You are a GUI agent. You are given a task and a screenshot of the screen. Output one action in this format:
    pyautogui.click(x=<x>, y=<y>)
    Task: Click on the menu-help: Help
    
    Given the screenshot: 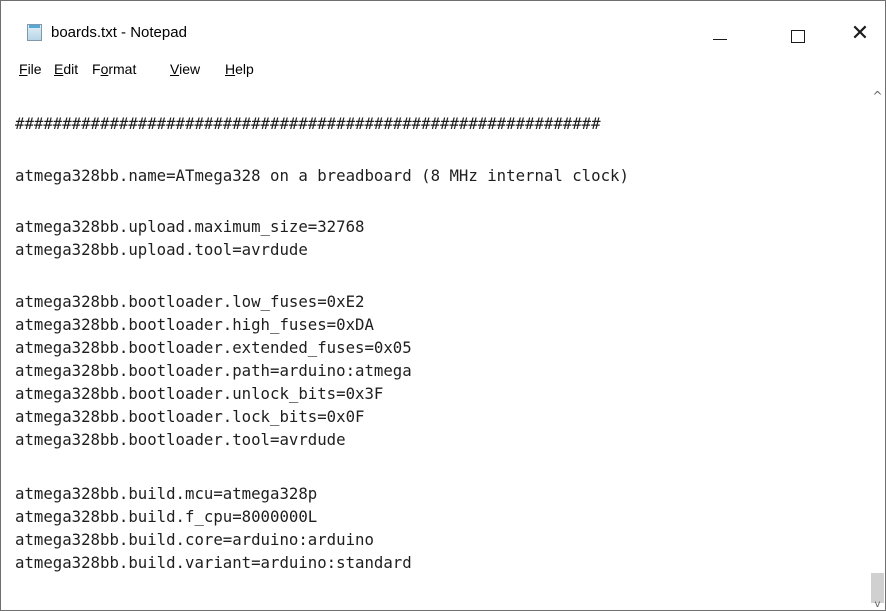 What is the action you would take?
    pyautogui.click(x=239, y=69)
    